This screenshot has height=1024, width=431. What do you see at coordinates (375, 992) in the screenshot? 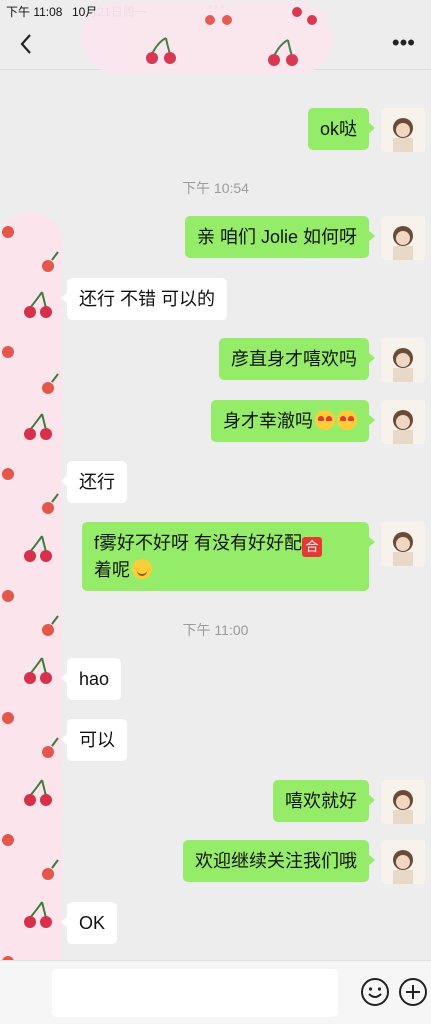
I see `emoji-icon` at bounding box center [375, 992].